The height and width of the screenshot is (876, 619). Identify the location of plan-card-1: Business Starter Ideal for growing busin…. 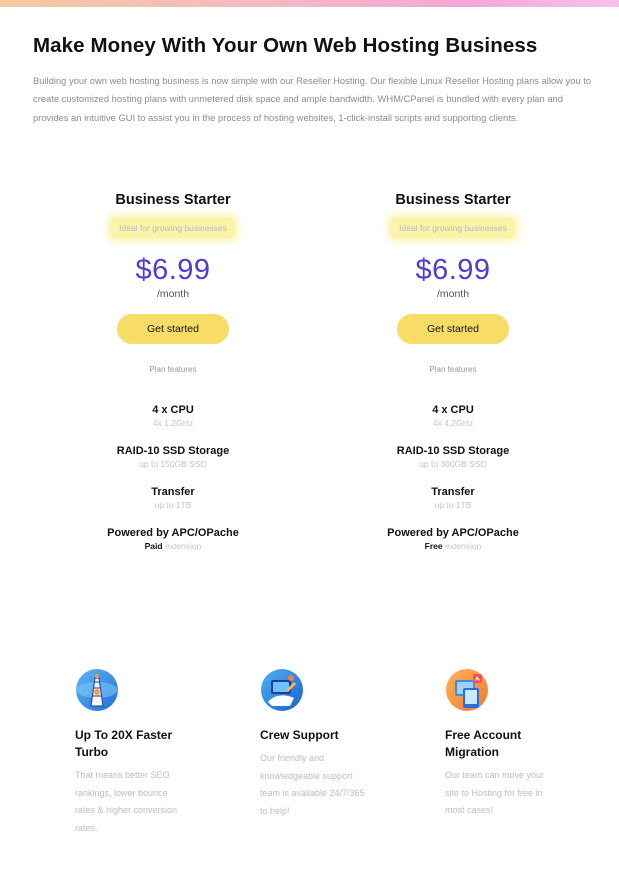
(173, 371).